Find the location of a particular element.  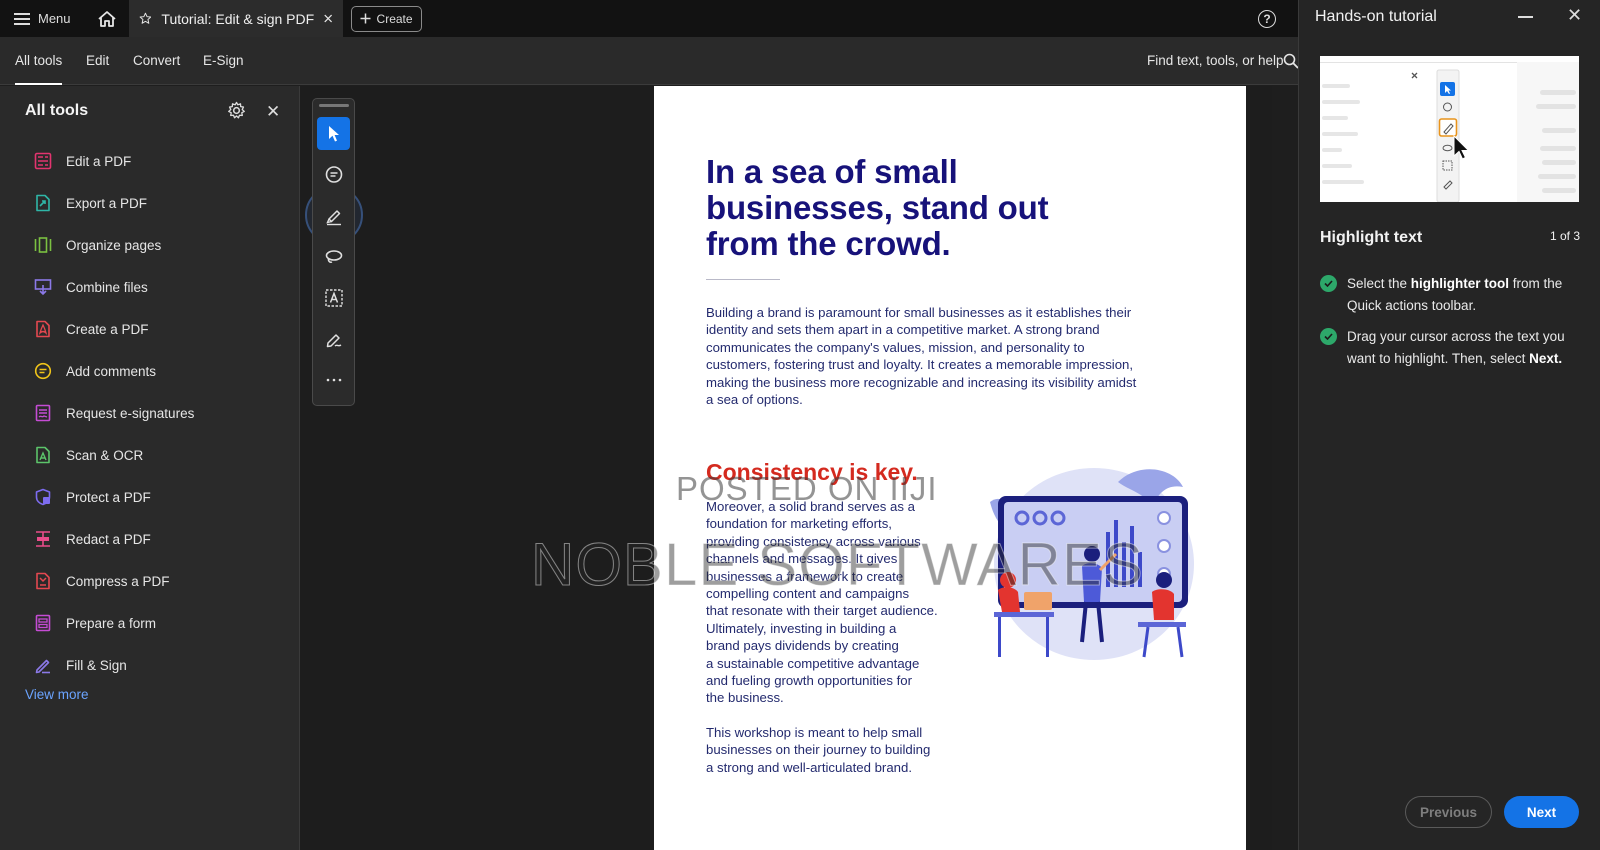

comment-icon is located at coordinates (333, 174).